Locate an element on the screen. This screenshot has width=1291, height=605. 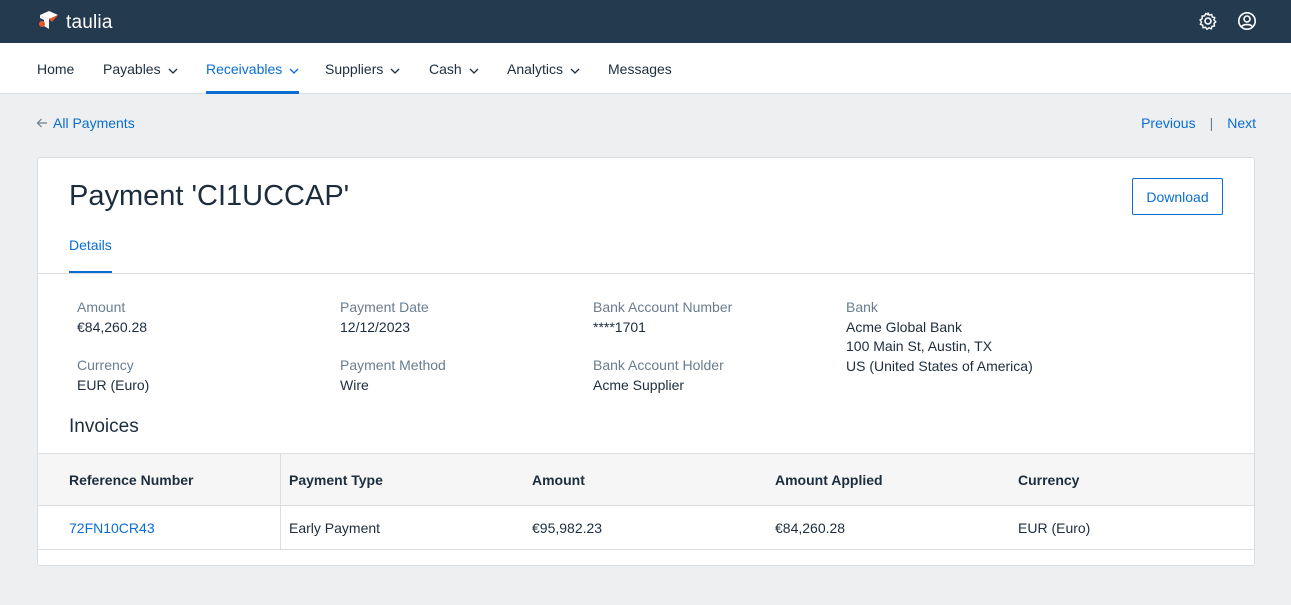
record-pager: Previous | Next is located at coordinates (1198, 123).